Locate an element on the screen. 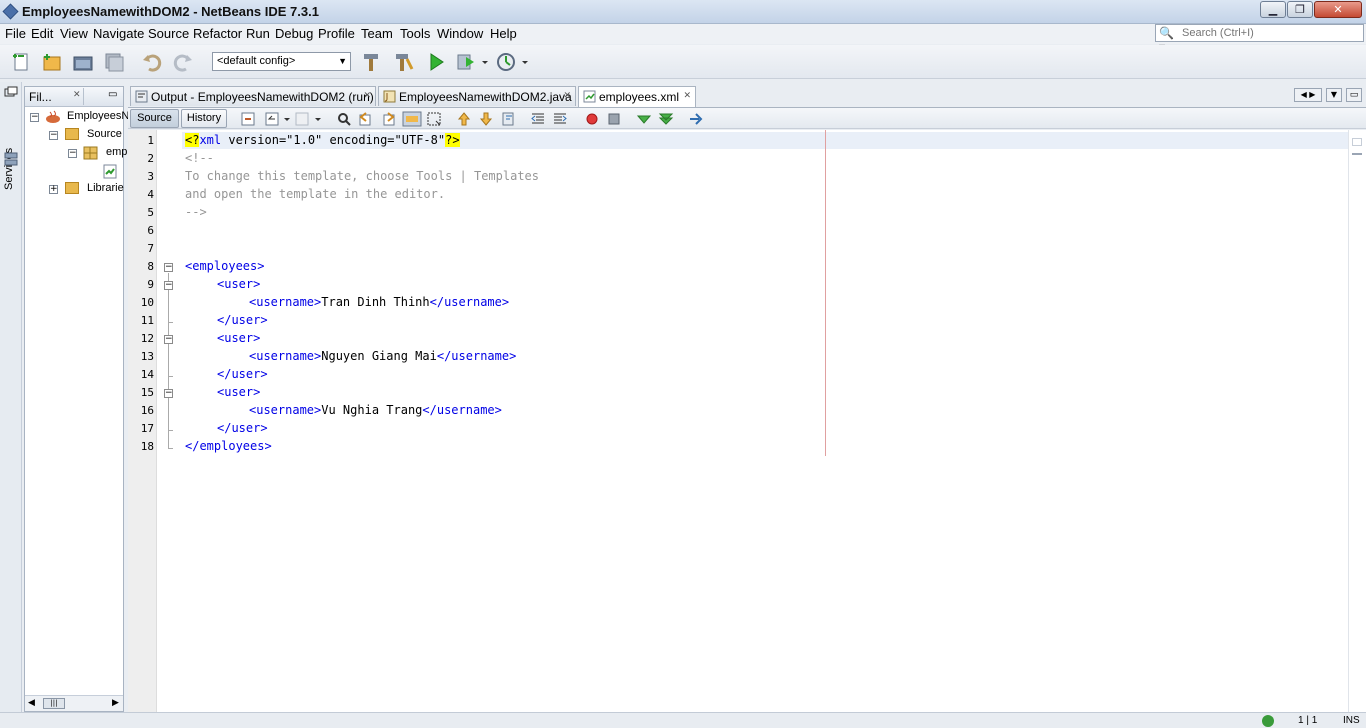  back-dropdown-icon is located at coordinates (287, 119).